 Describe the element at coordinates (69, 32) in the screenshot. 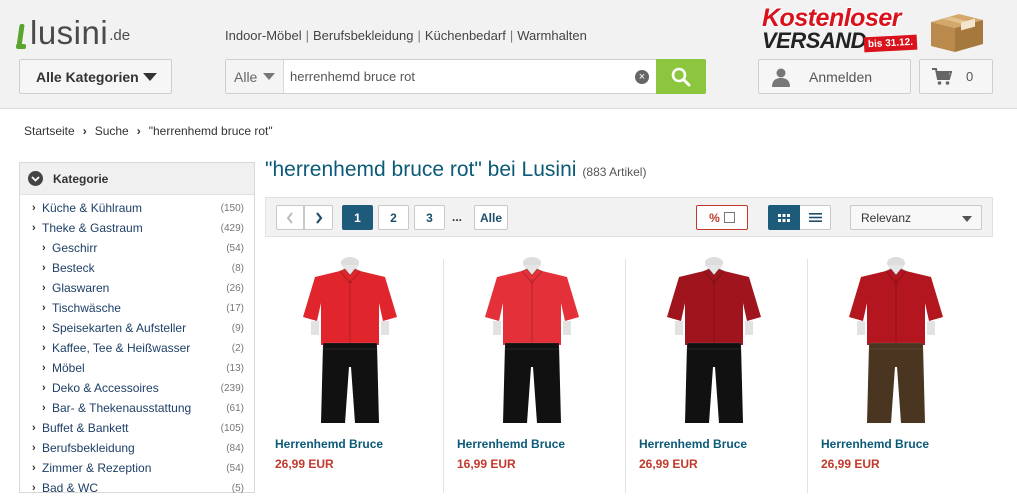

I see `logo-text: lusini` at that location.